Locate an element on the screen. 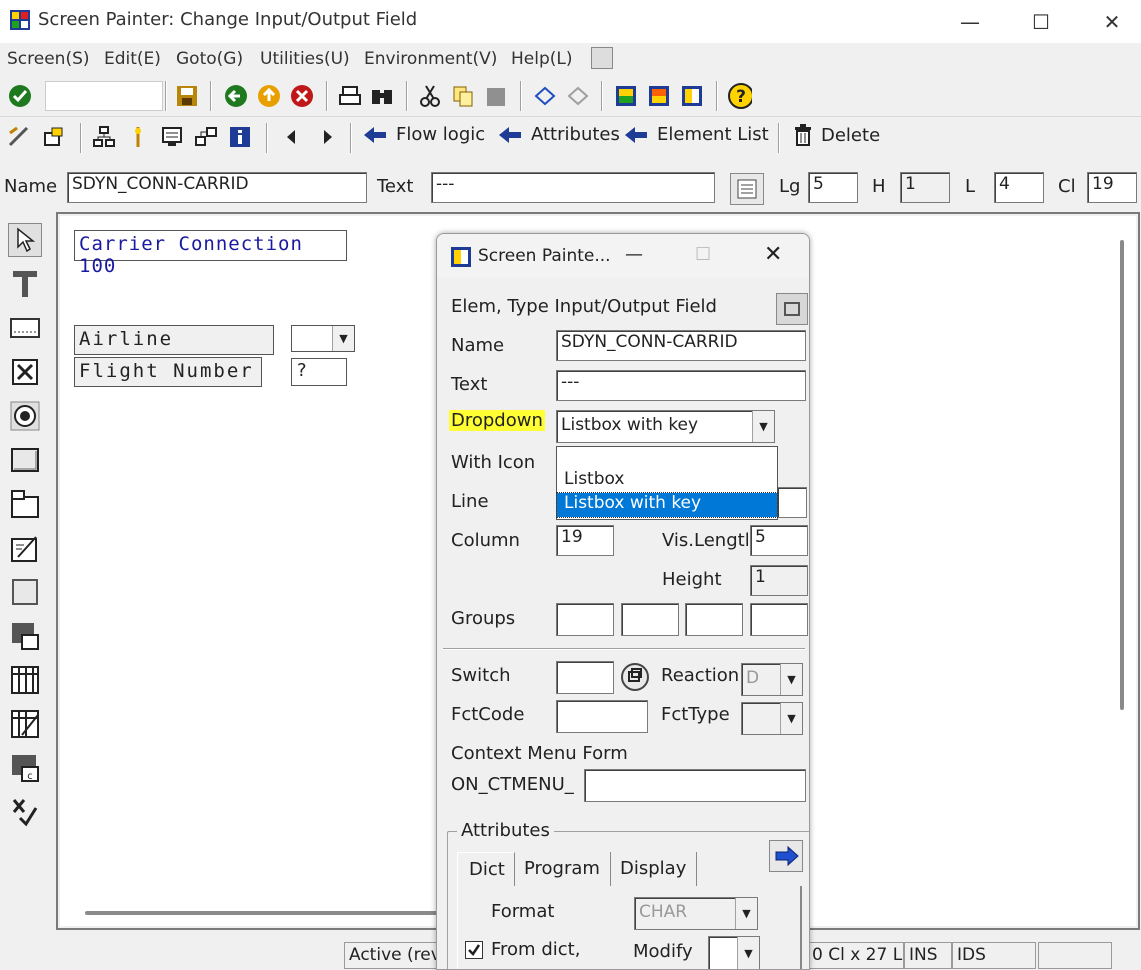 This screenshot has width=1141, height=970. chevron-down-icon: ▼ is located at coordinates (791, 718).